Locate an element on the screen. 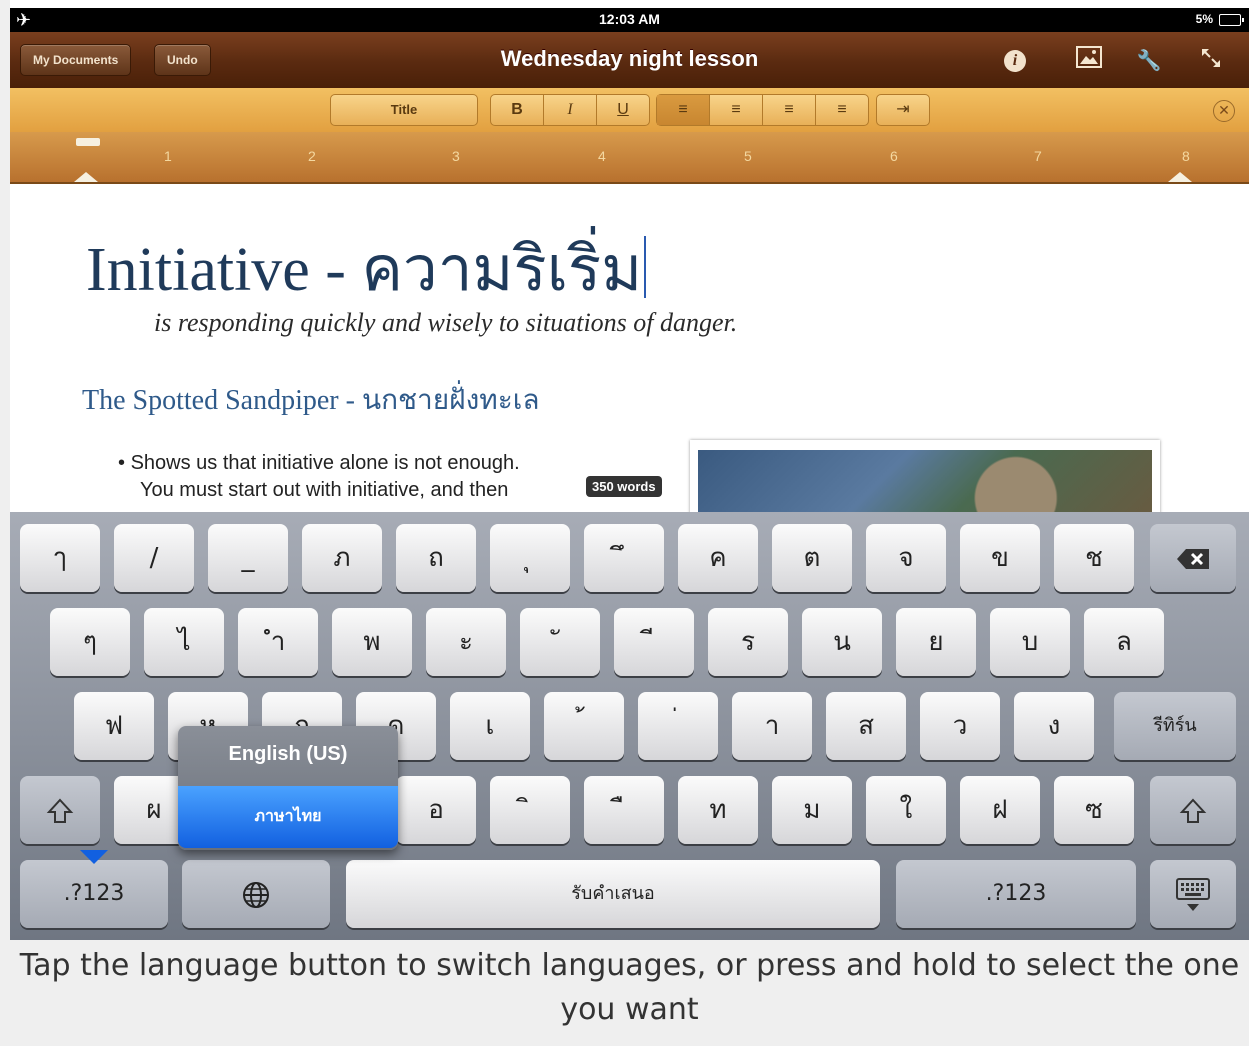 The height and width of the screenshot is (1046, 1249). align-right-icon: ≡ is located at coordinates (789, 109).